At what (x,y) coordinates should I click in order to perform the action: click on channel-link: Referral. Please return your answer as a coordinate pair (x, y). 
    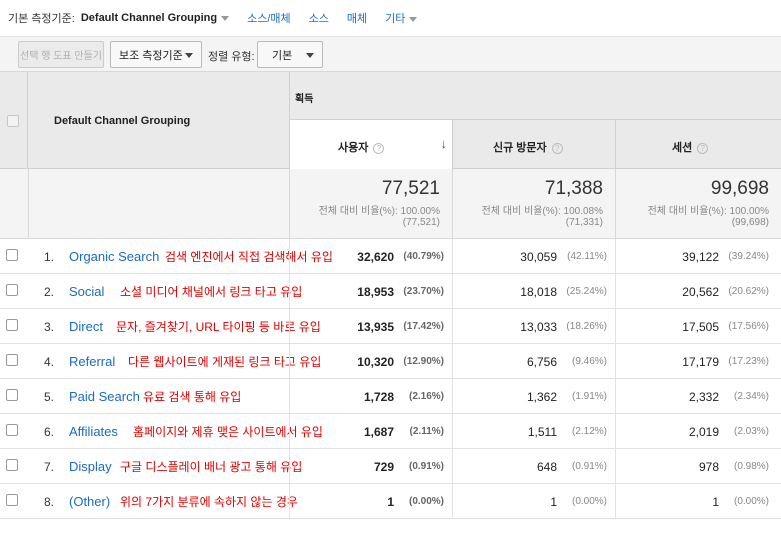
    Looking at the image, I should click on (92, 361).